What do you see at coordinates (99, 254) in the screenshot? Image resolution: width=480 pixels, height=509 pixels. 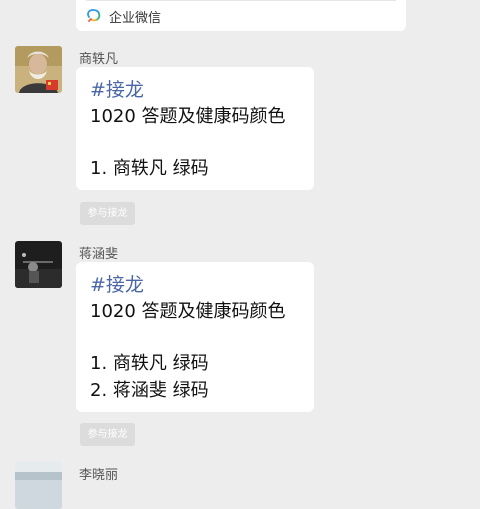 I see `sender-name: 蒋涵斐` at bounding box center [99, 254].